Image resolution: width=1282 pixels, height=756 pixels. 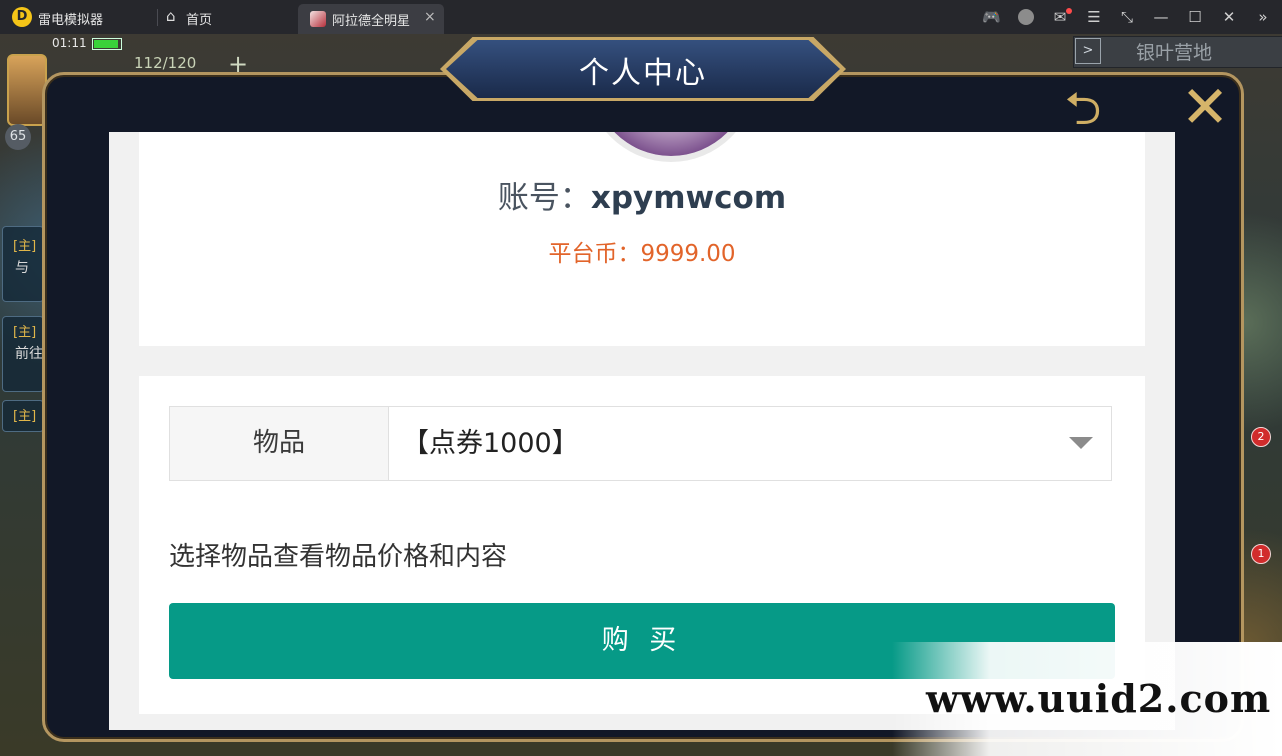 I want to click on battery-fill, so click(x=106, y=44).